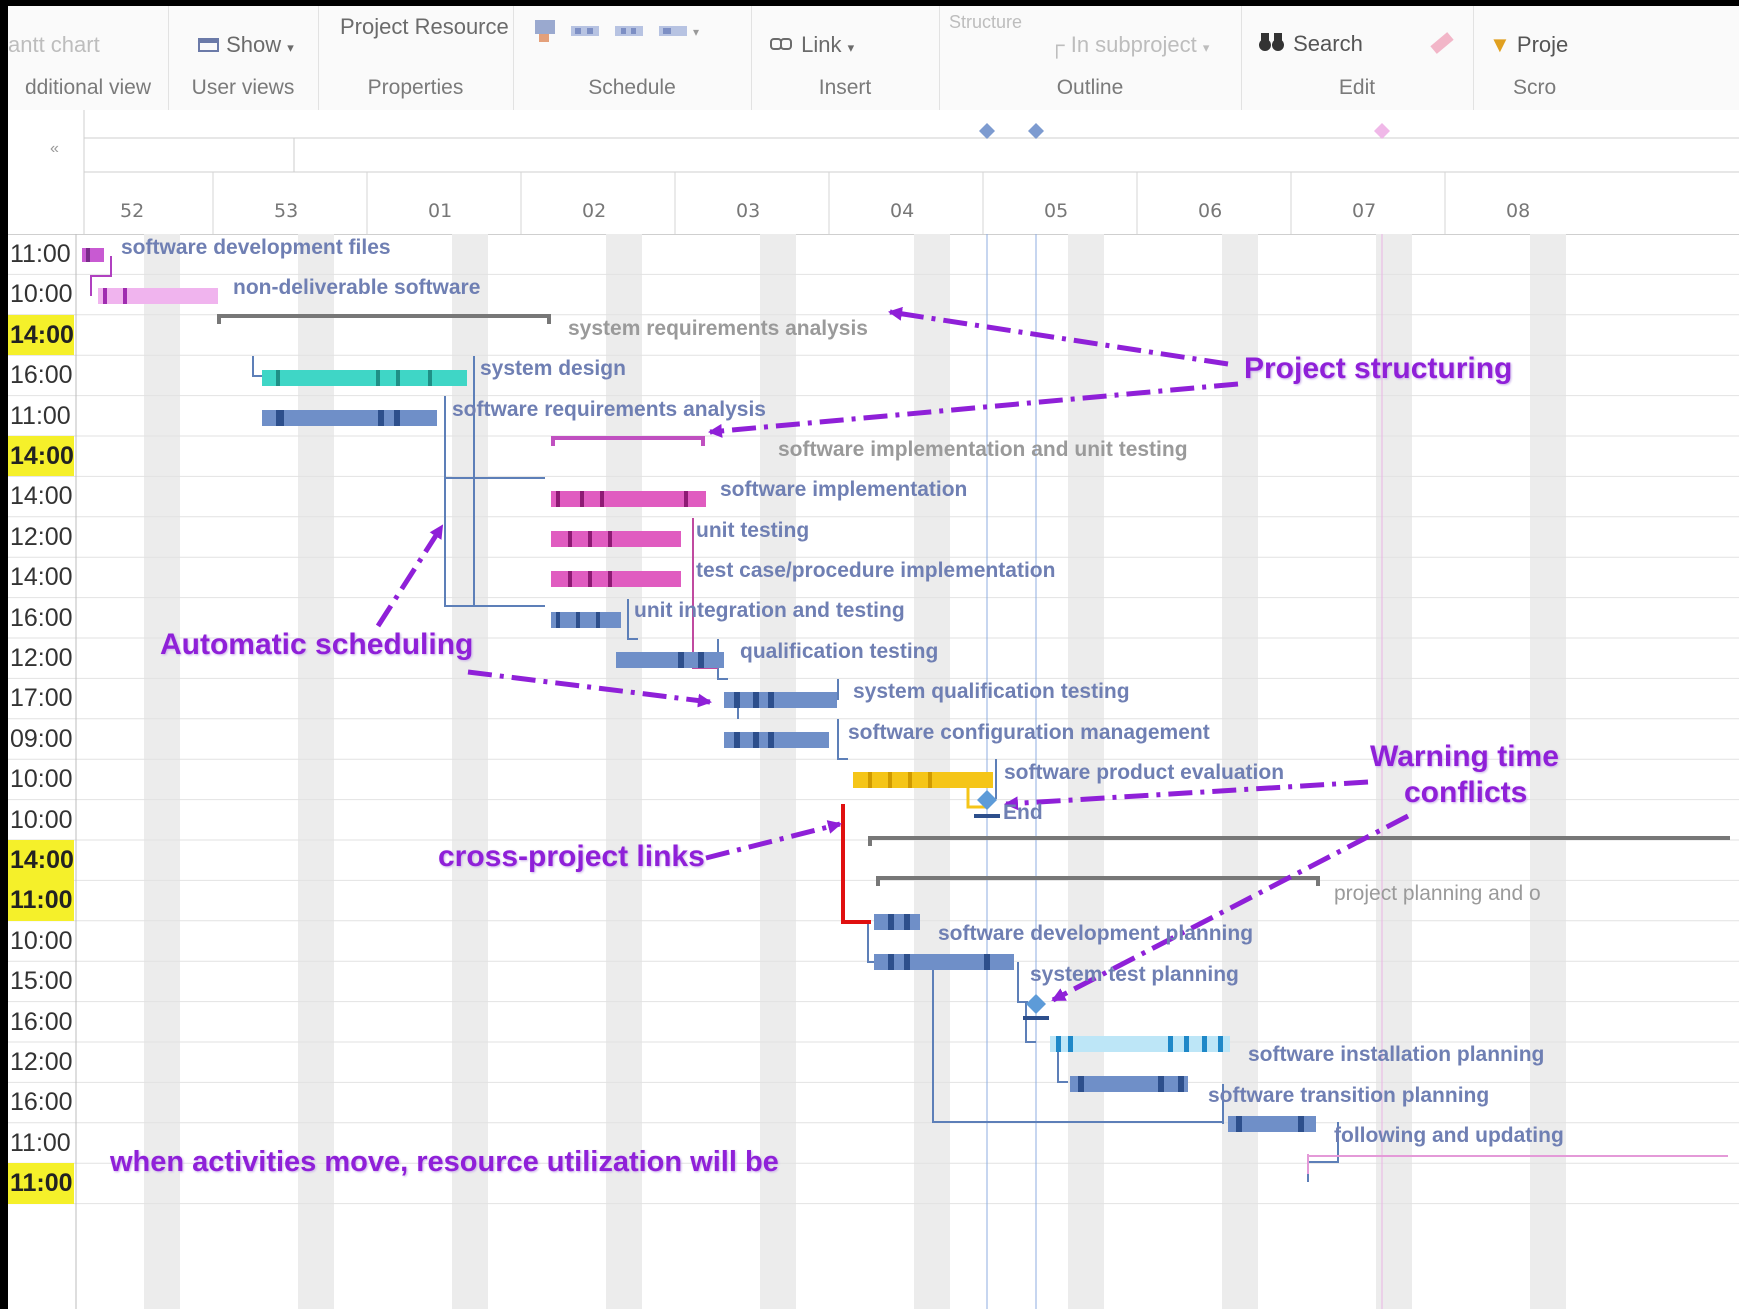  Describe the element at coordinates (1357, 87) in the screenshot. I see `ribbon-group-label: Edit` at that location.